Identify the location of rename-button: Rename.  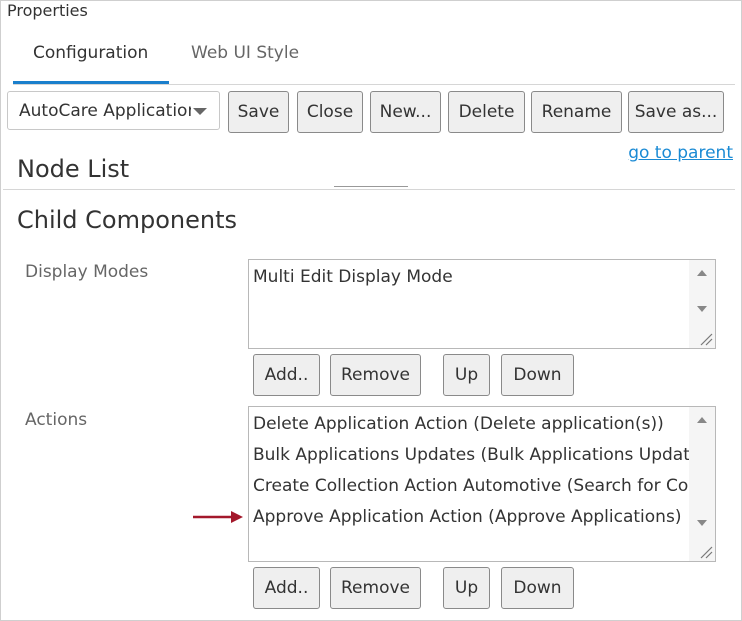
(576, 112).